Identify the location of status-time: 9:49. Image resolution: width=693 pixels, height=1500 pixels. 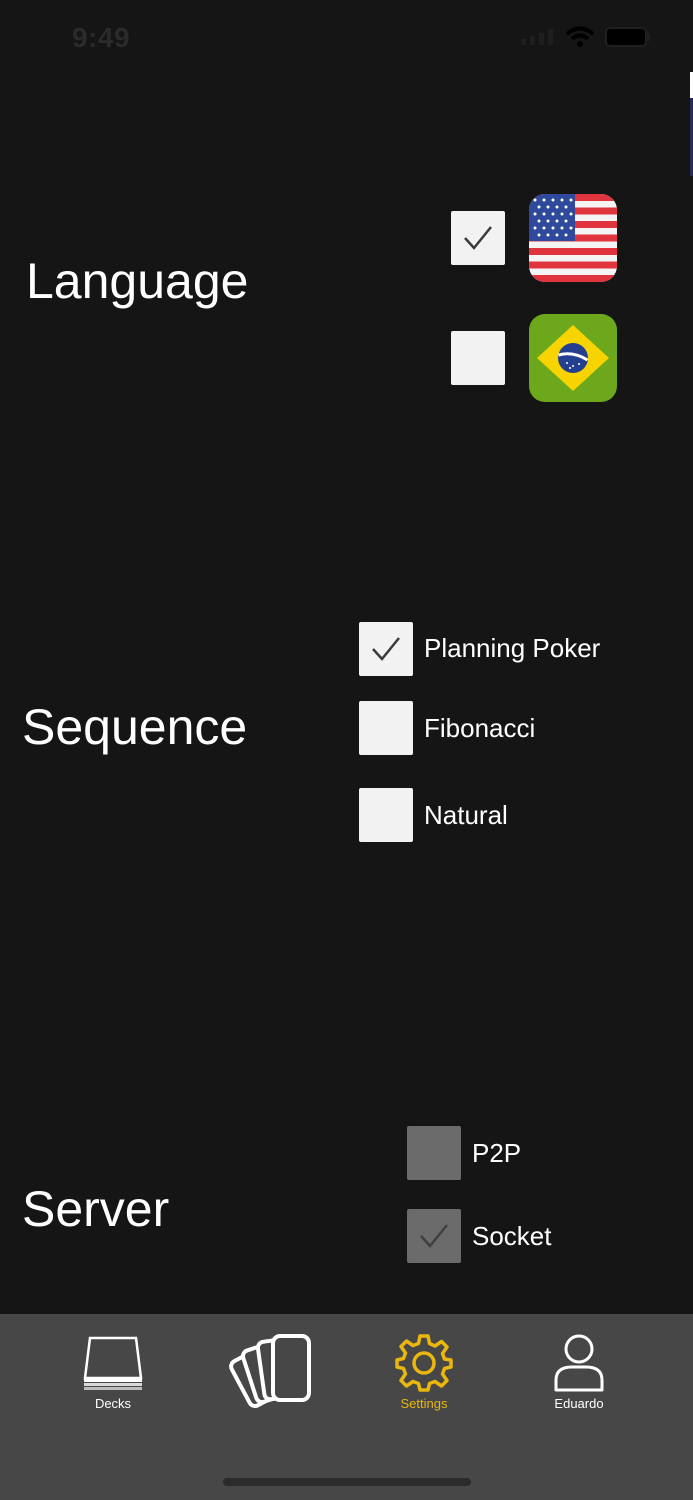
(101, 37).